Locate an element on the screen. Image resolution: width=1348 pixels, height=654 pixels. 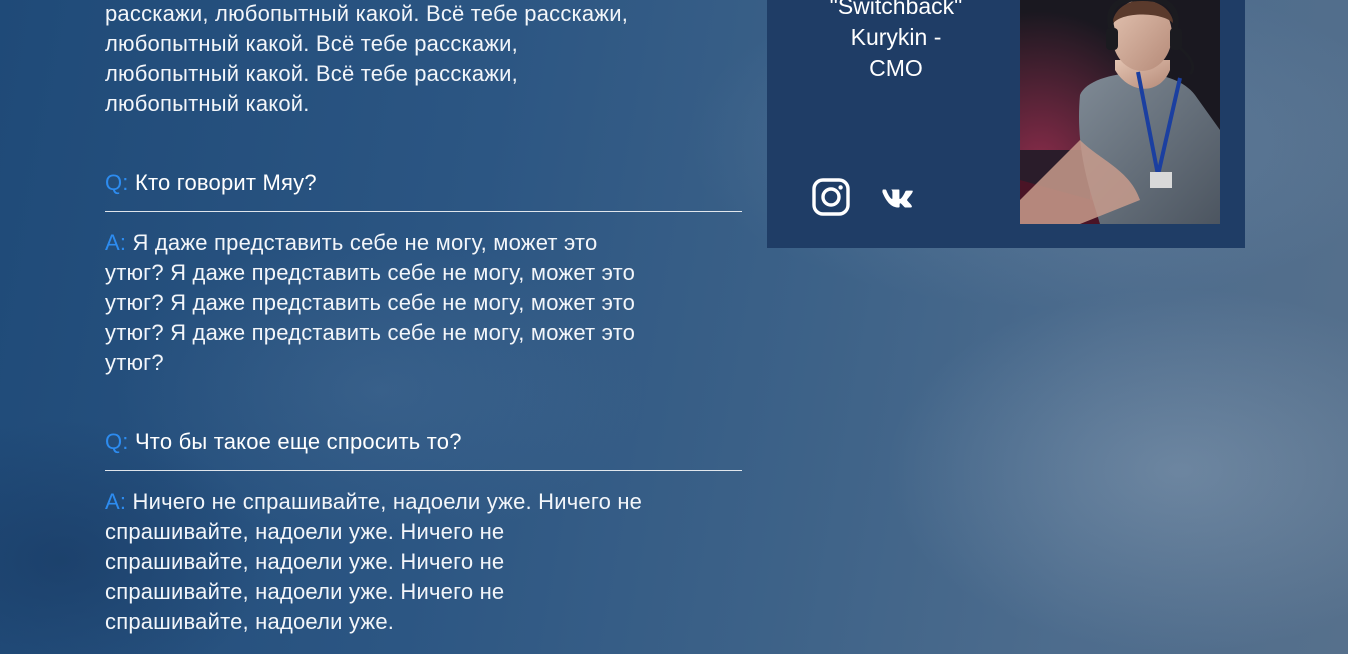
team-member-card: "Switchback" Kurykin - CMO is located at coordinates (1006, 124).